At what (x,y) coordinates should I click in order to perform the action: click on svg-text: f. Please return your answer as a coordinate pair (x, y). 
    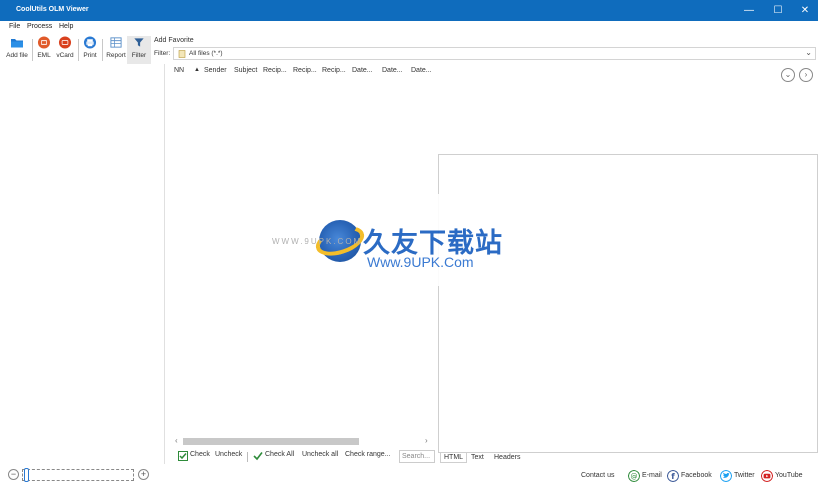
    Looking at the image, I should click on (673, 476).